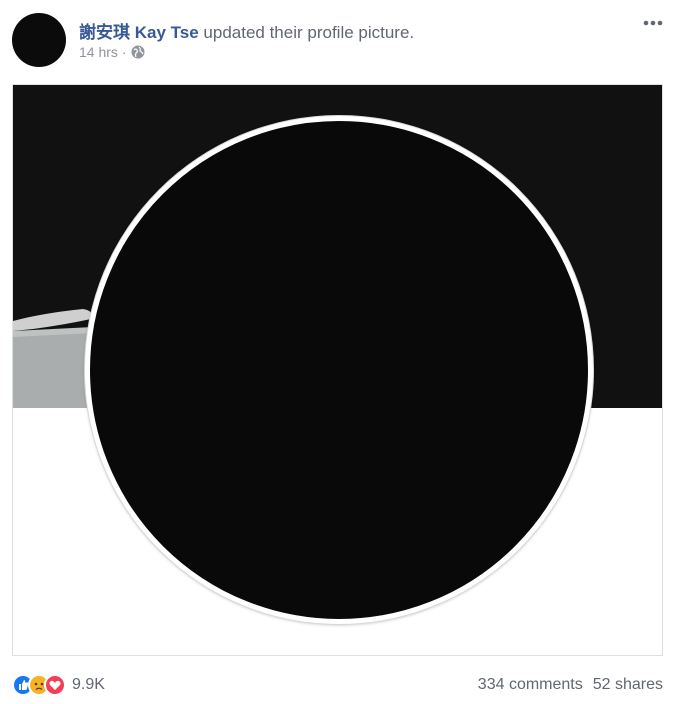 The width and height of the screenshot is (673, 704). I want to click on post-action-text: updated their profile picture., so click(309, 32).